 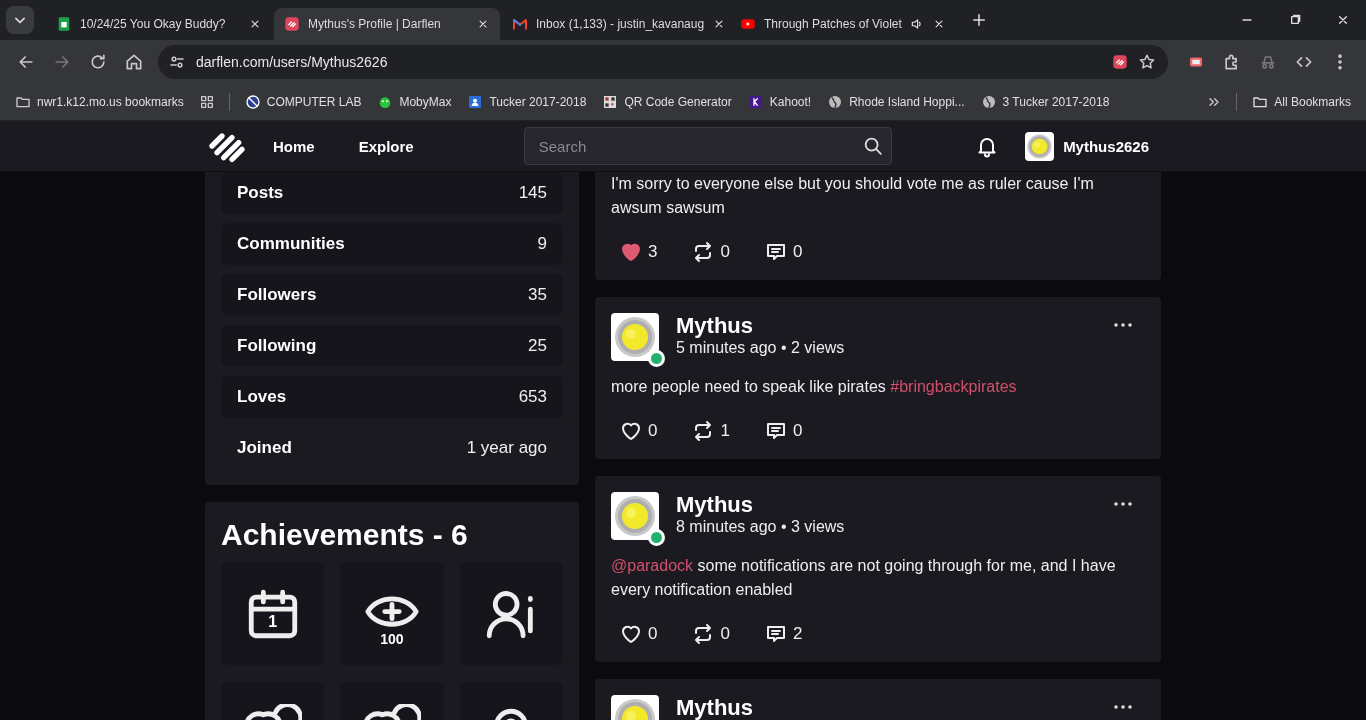 I want to click on post-text: @paradock some notifications are not going through for me, and I have every notification enabled, so click(x=864, y=578).